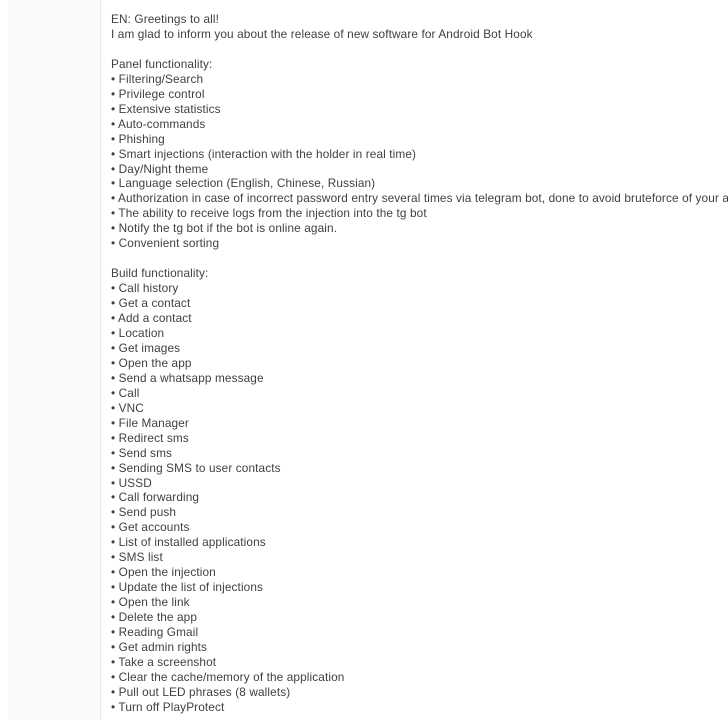 The height and width of the screenshot is (720, 728). What do you see at coordinates (164, 661) in the screenshot?
I see `post-bullet-item: • Take a screenshot` at bounding box center [164, 661].